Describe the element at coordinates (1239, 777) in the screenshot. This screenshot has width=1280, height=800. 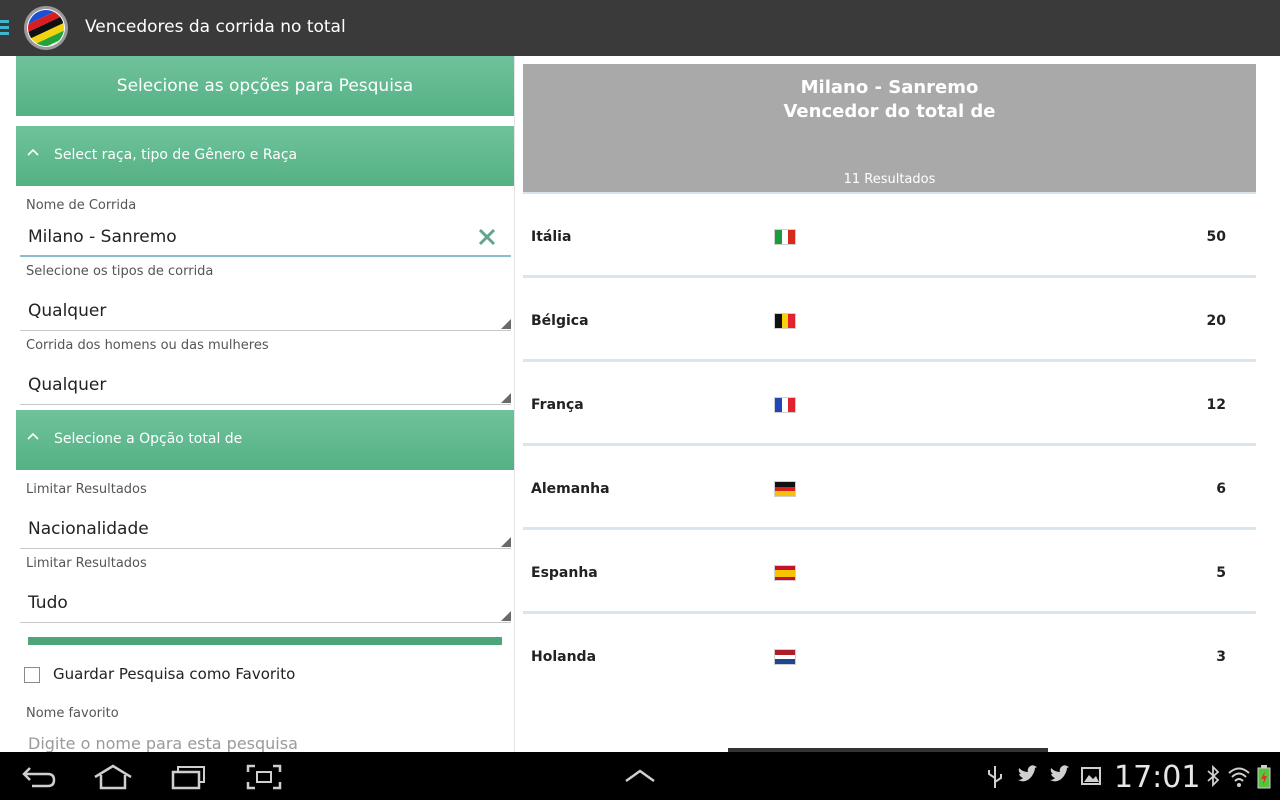
I see `wifi-icon` at that location.